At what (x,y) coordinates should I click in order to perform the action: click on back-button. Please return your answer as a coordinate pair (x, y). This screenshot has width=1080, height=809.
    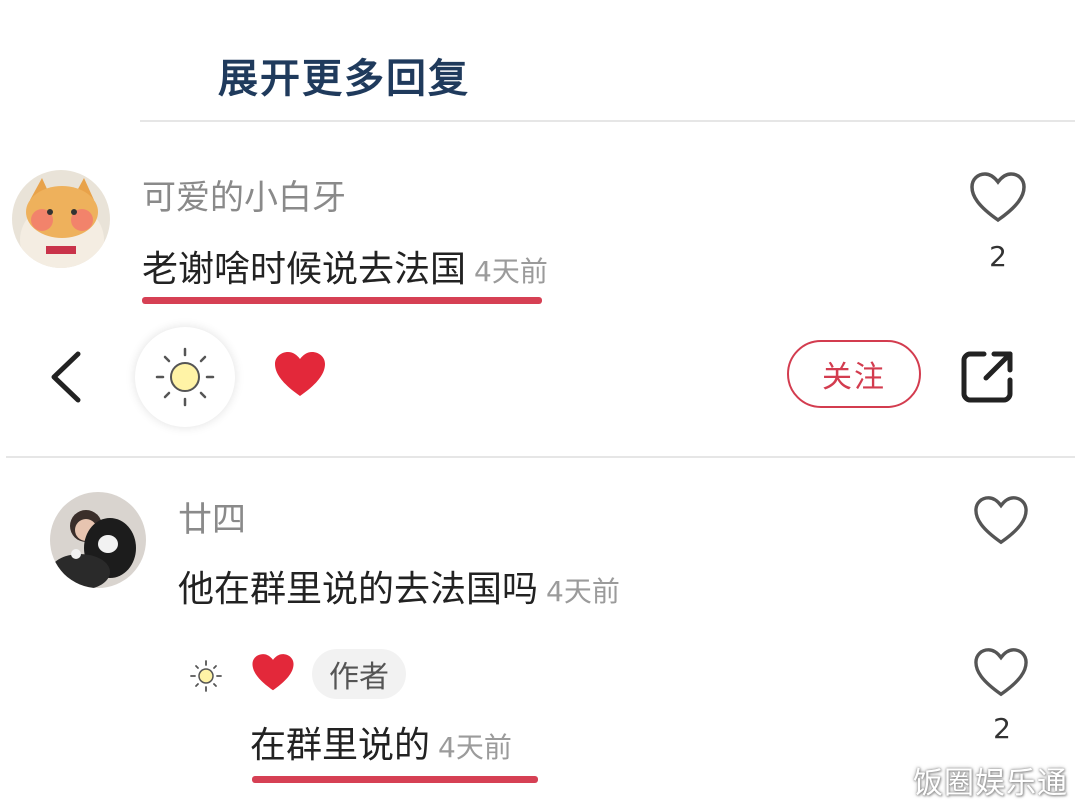
    Looking at the image, I should click on (66, 377).